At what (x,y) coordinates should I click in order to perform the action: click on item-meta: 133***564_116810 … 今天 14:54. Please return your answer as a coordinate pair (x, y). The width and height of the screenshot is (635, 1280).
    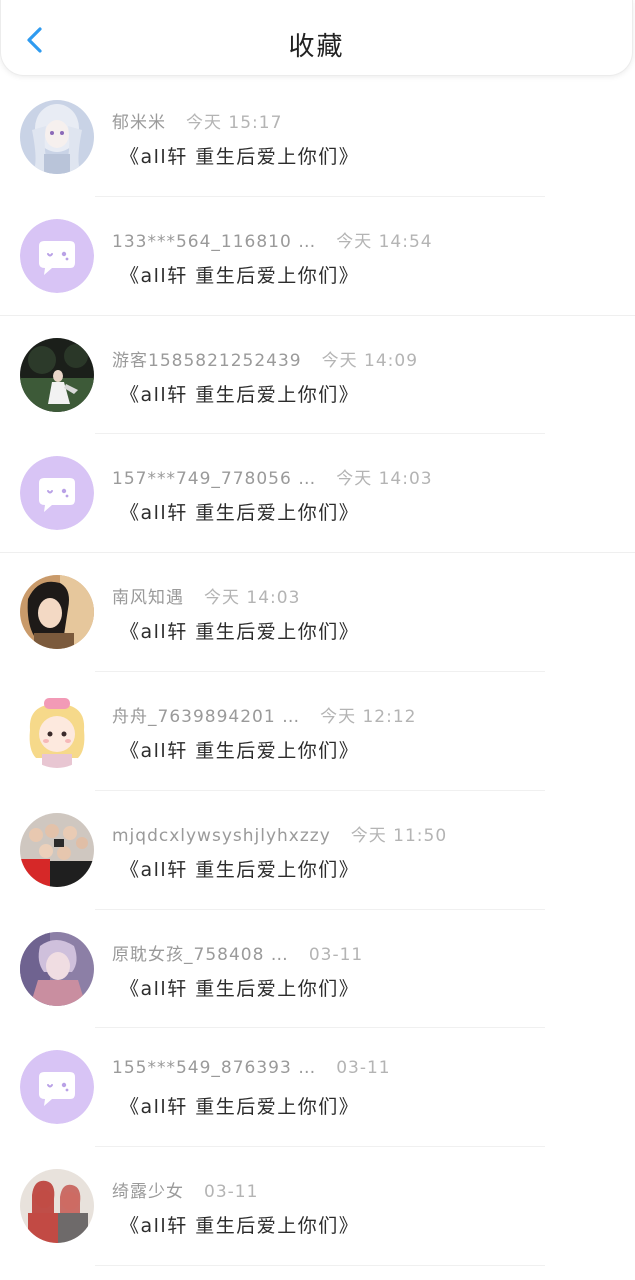
    Looking at the image, I should click on (272, 239).